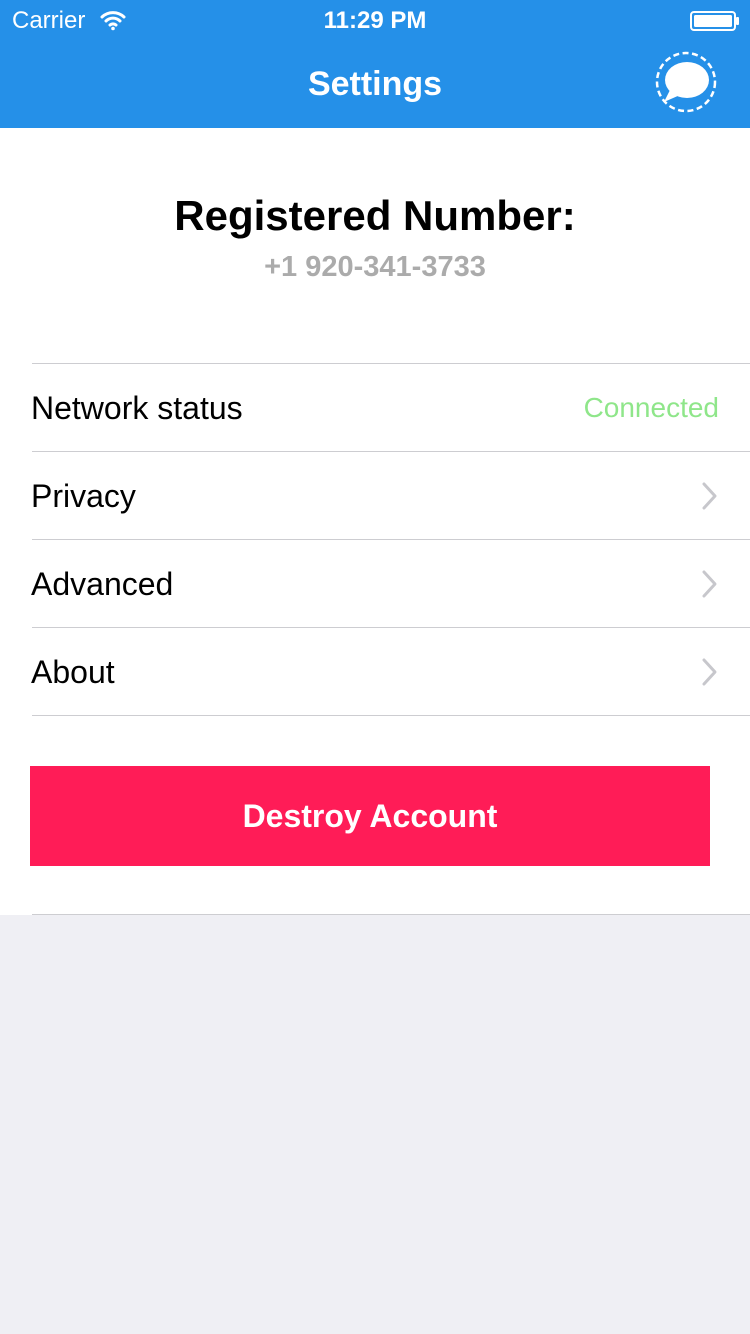  I want to click on network-status-row: Network status Connected, so click(375, 407).